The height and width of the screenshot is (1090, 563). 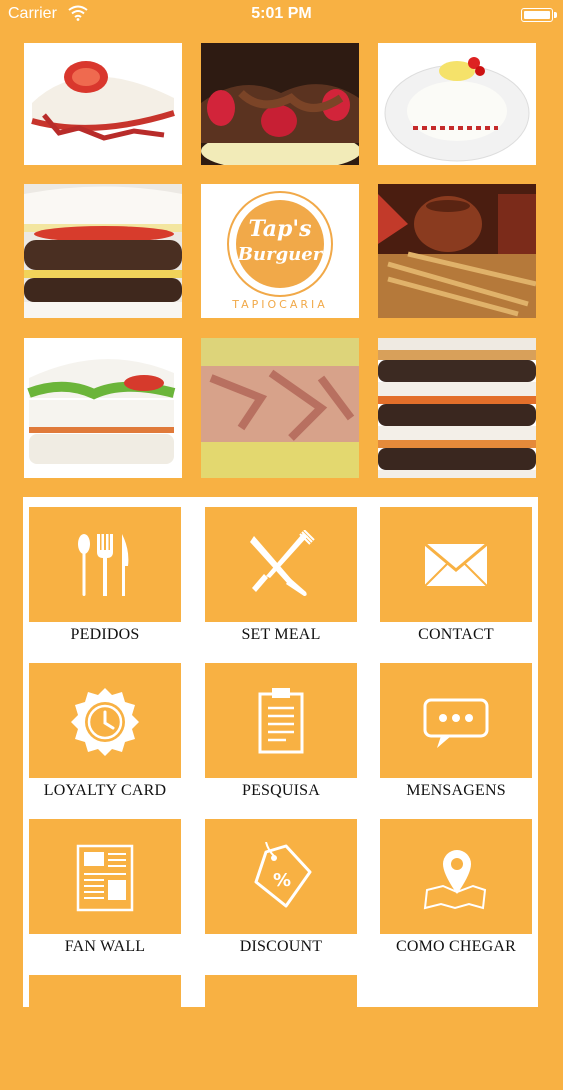 I want to click on tapioca-tomato-photo, so click(x=103, y=104).